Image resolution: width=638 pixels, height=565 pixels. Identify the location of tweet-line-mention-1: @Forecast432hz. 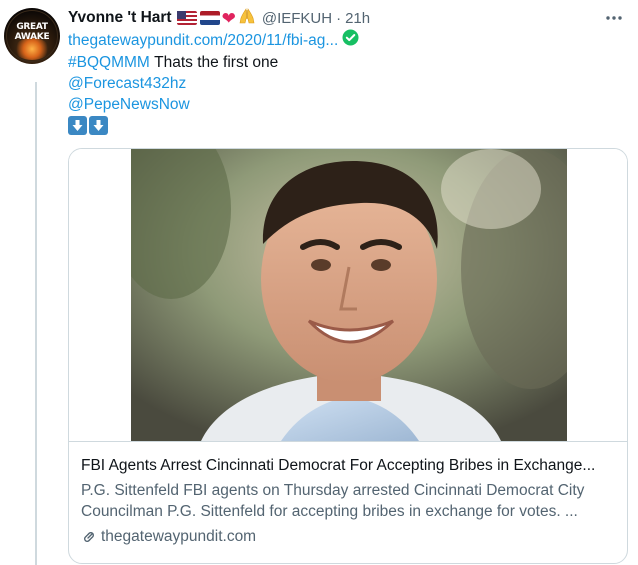
(349, 83).